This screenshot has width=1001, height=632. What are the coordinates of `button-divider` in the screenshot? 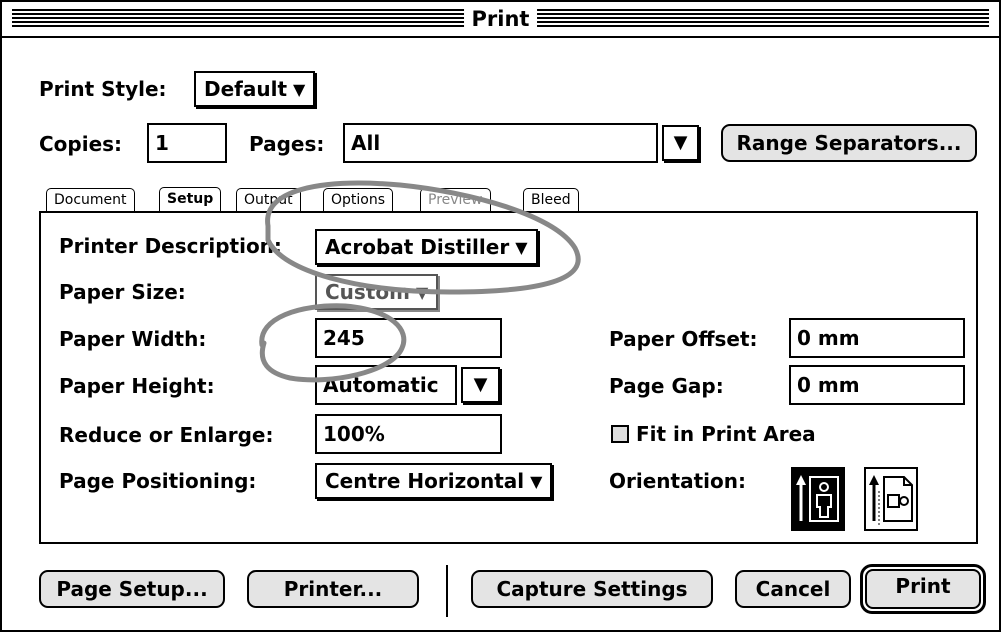 It's located at (447, 591).